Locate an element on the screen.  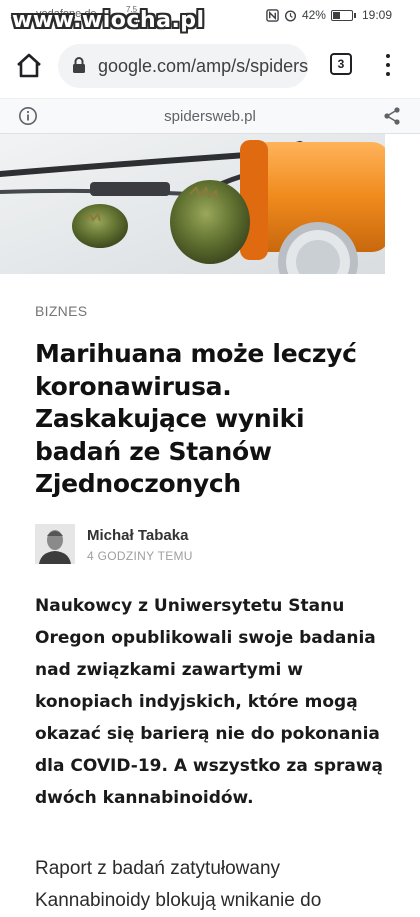
alarm-icon is located at coordinates (290, 15).